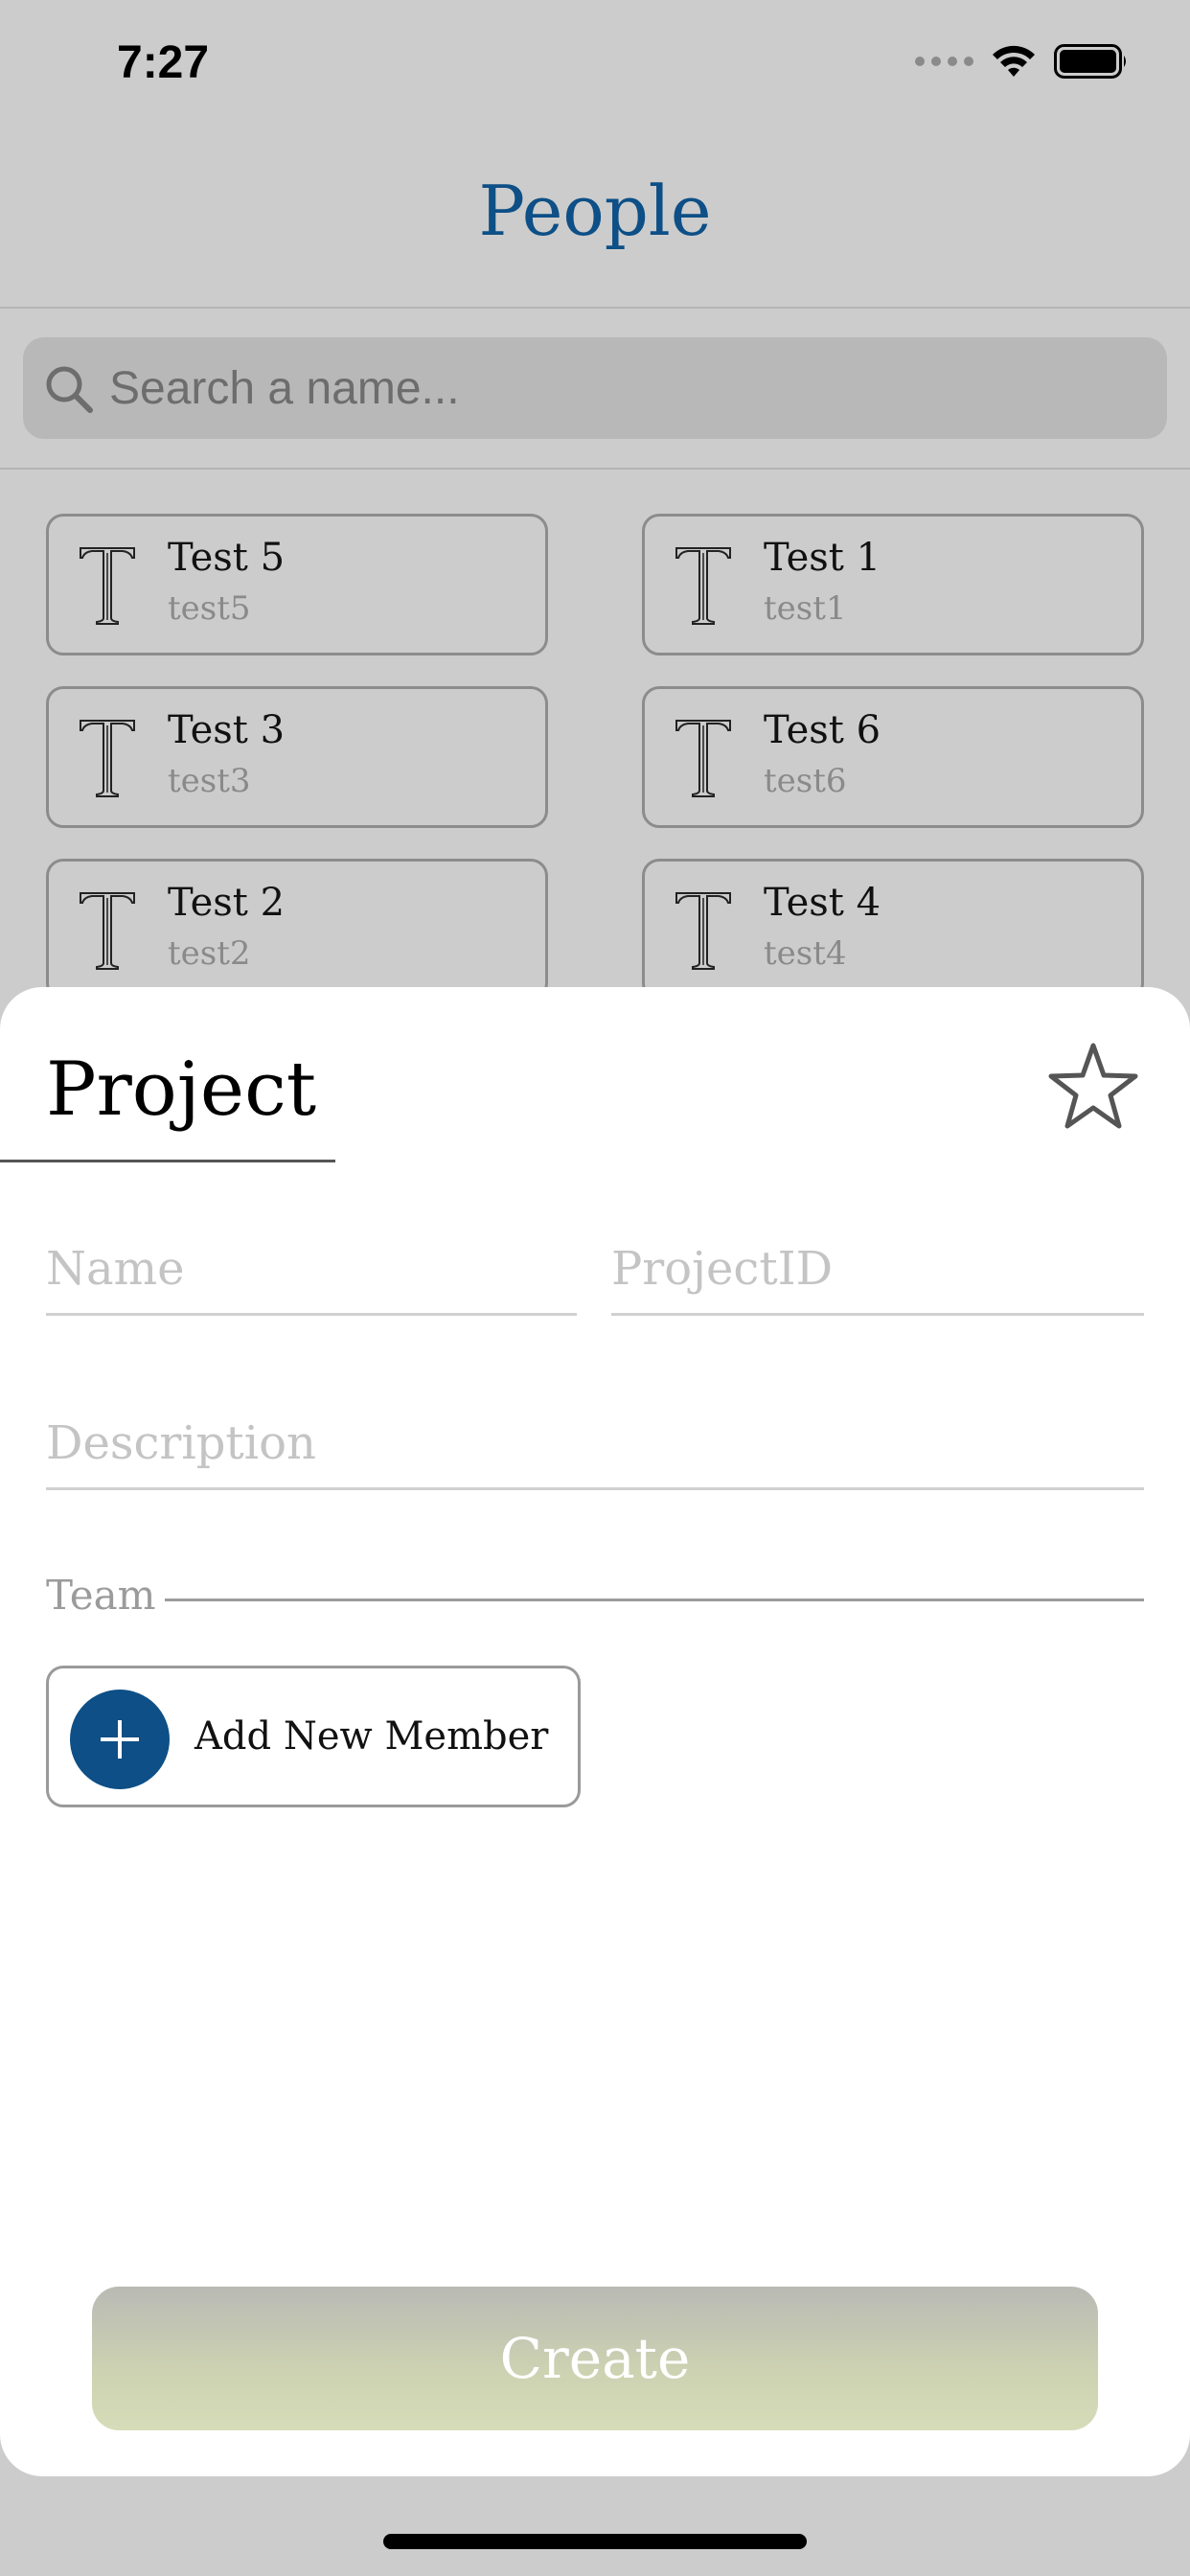 The height and width of the screenshot is (2576, 1190). Describe the element at coordinates (1093, 1086) in the screenshot. I see `star-outline-icon` at that location.